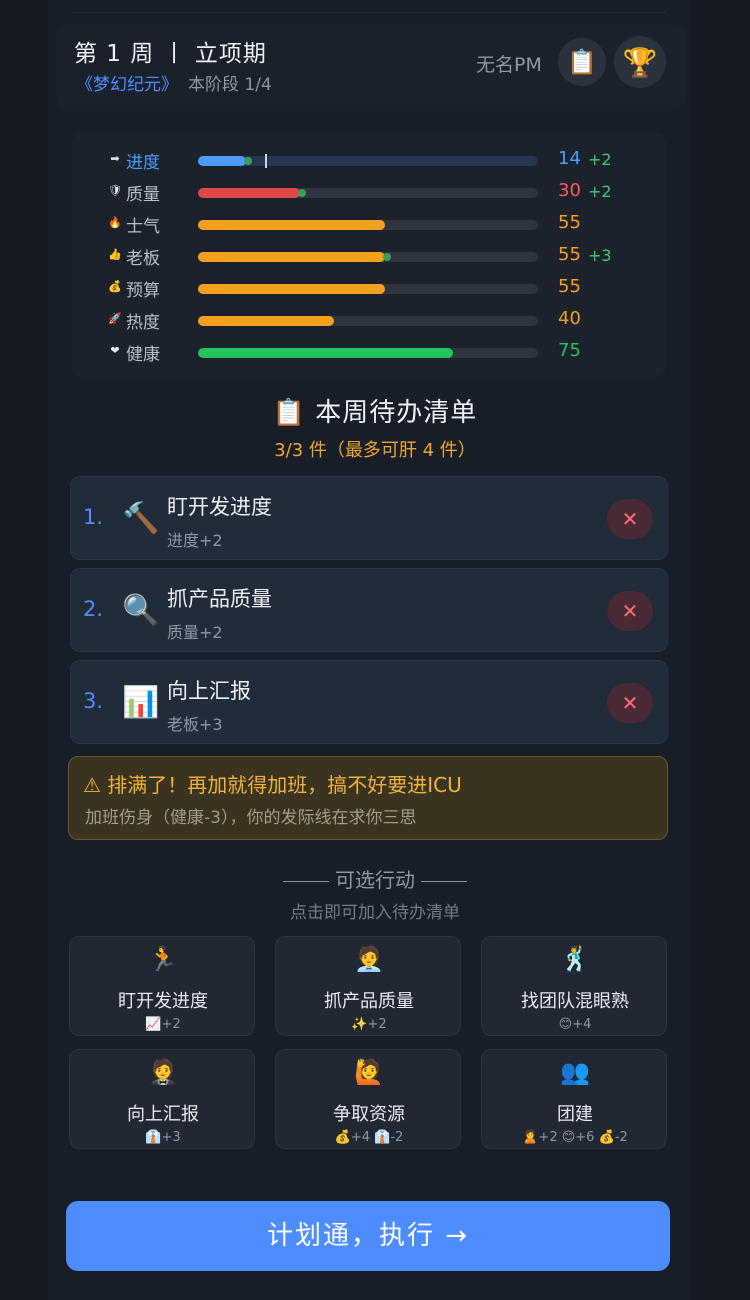 The width and height of the screenshot is (750, 1300). Describe the element at coordinates (115, 158) in the screenshot. I see `stat-icon: ➡` at that location.